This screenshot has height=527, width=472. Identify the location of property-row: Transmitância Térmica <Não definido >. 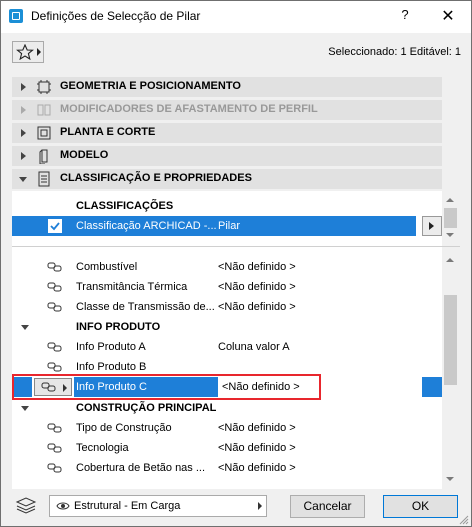
(227, 287).